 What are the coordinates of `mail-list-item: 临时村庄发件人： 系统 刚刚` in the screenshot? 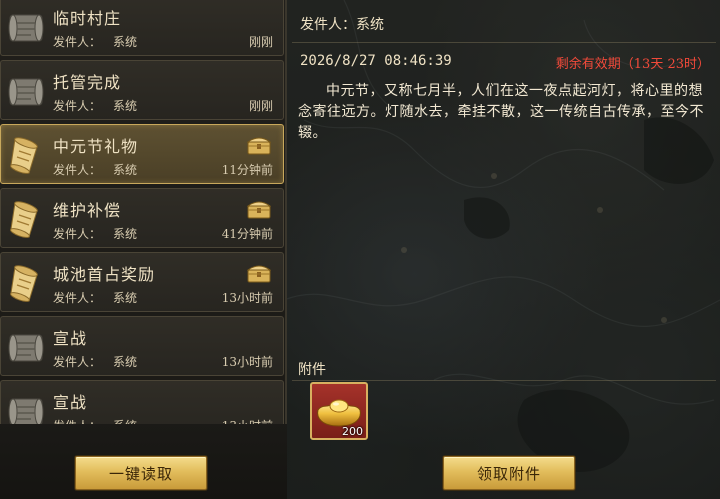 It's located at (142, 28).